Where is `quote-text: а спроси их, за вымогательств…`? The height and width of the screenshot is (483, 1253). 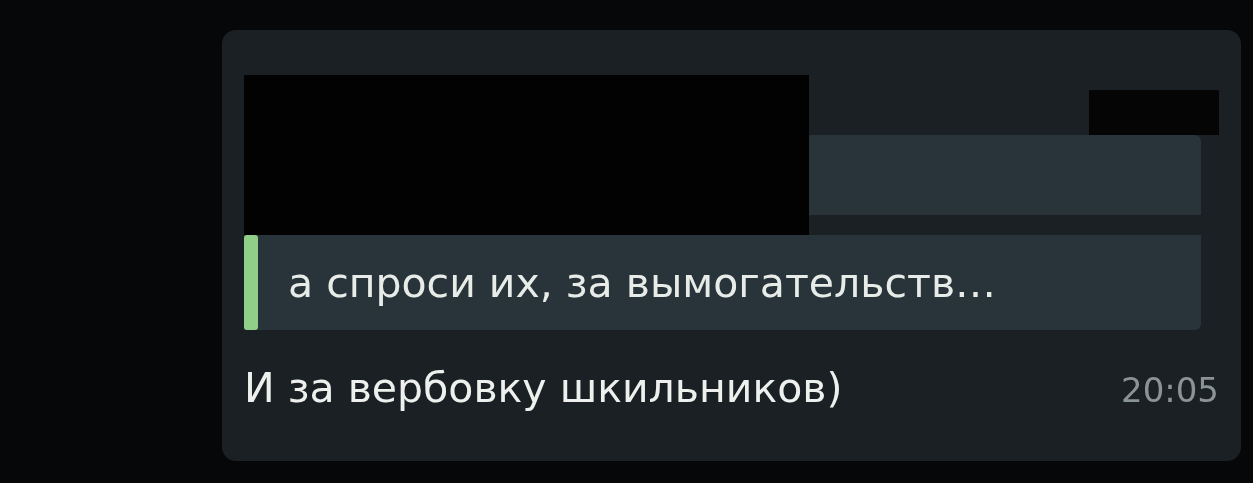
quote-text: а спроси их, за вымогательств… is located at coordinates (642, 282).